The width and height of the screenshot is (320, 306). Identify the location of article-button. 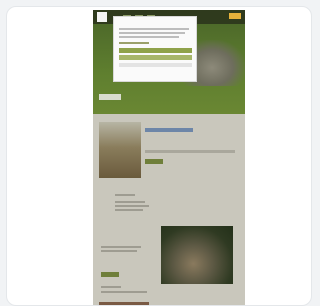
(154, 161).